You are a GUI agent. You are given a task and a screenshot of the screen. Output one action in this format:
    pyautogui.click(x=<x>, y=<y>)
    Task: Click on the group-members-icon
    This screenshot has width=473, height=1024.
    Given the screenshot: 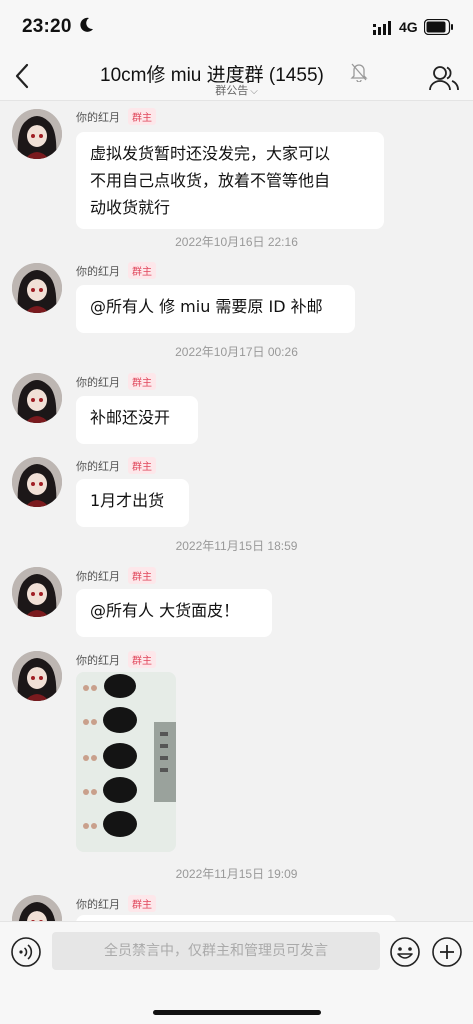 What is the action you would take?
    pyautogui.click(x=444, y=78)
    